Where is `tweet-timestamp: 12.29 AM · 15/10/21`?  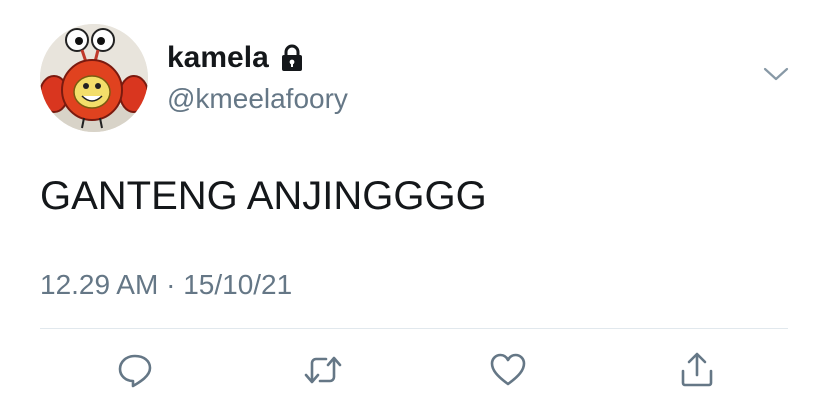
tweet-timestamp: 12.29 AM · 15/10/21 is located at coordinates (166, 285).